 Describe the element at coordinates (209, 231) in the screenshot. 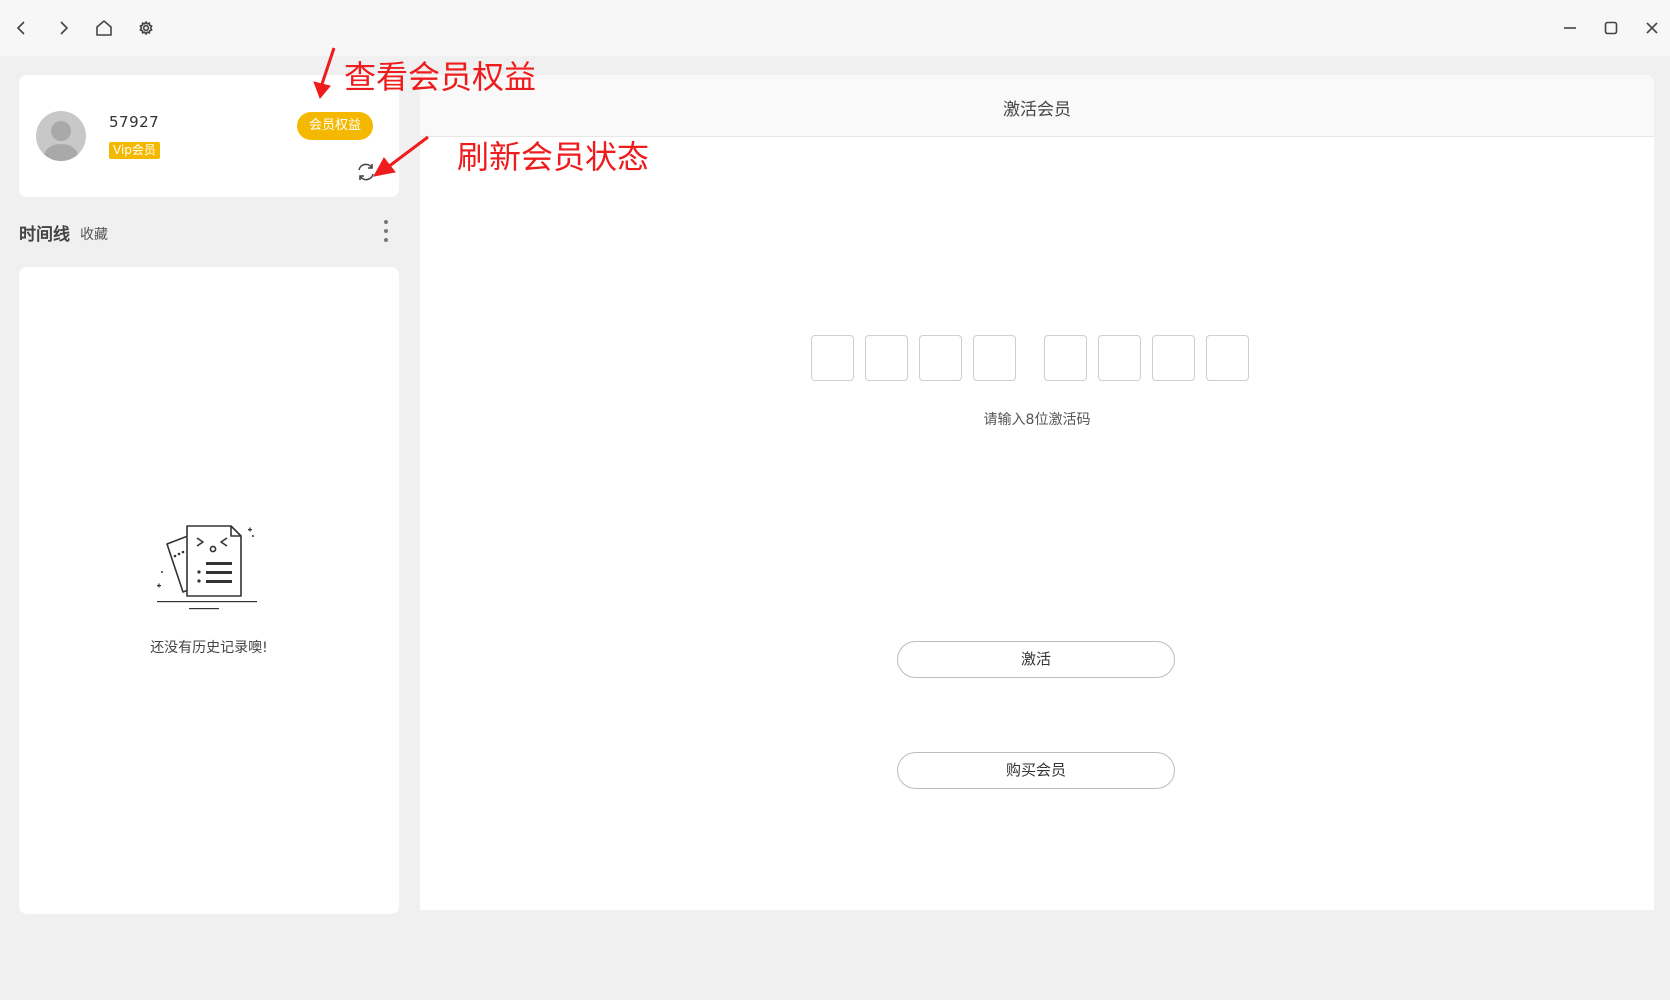

I see `timeline-header: 时间线 收藏` at that location.